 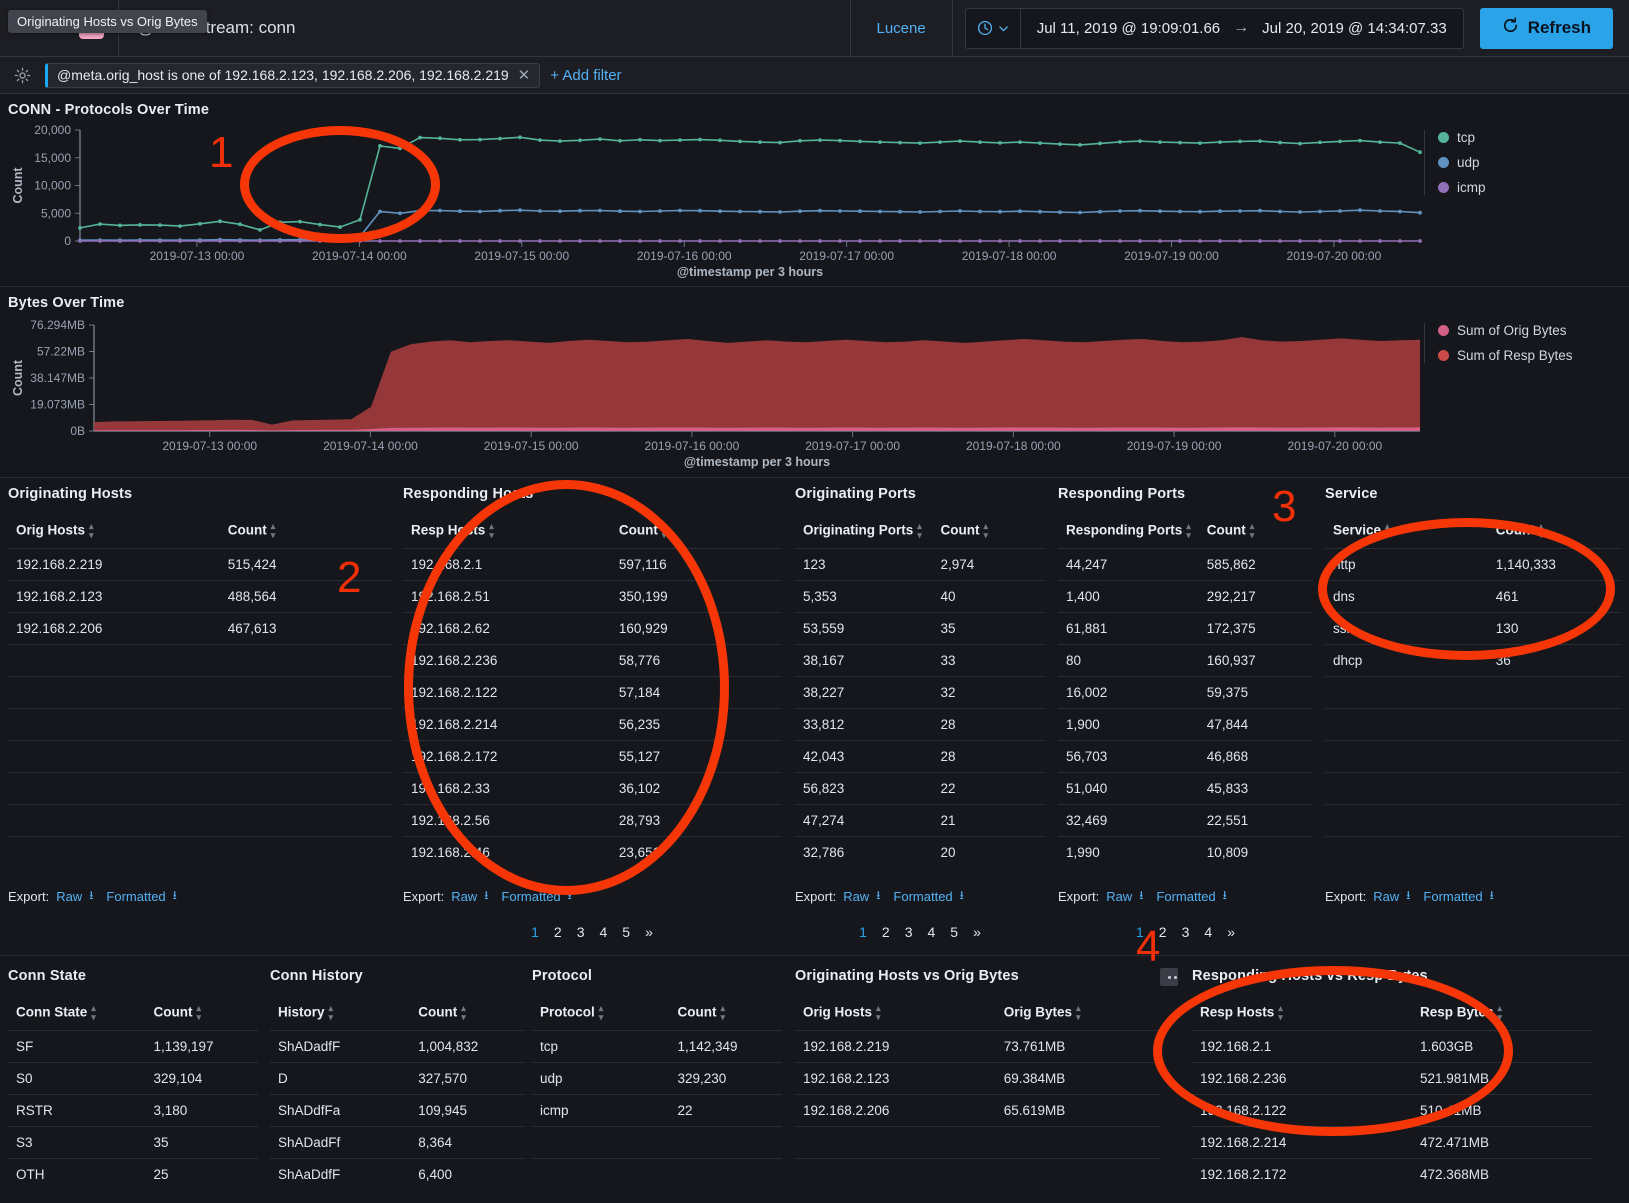 What do you see at coordinates (1392, 1142) in the screenshot?
I see `table-row: 192.168.2.214 472.471MB` at bounding box center [1392, 1142].